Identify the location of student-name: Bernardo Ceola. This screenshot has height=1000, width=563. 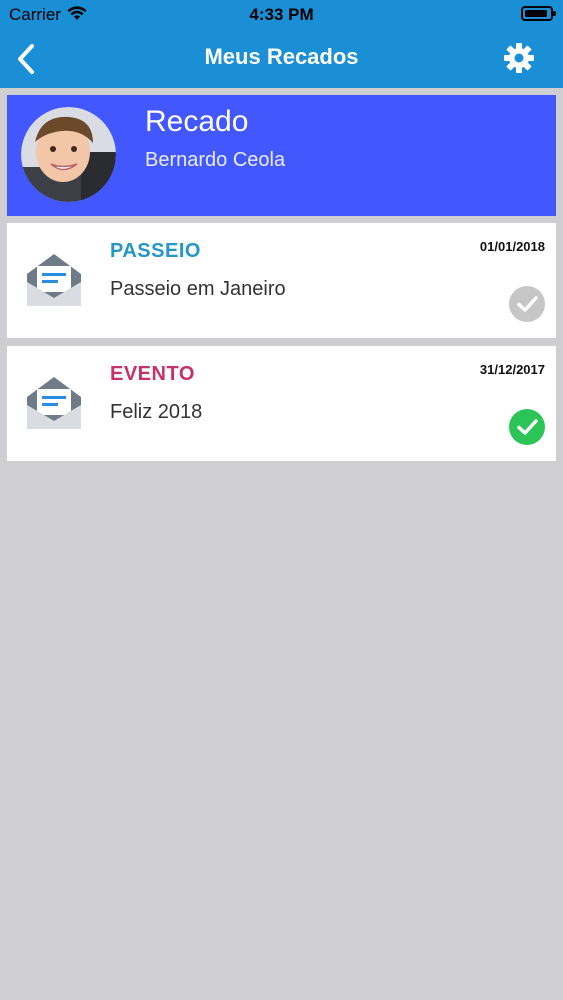
(215, 160).